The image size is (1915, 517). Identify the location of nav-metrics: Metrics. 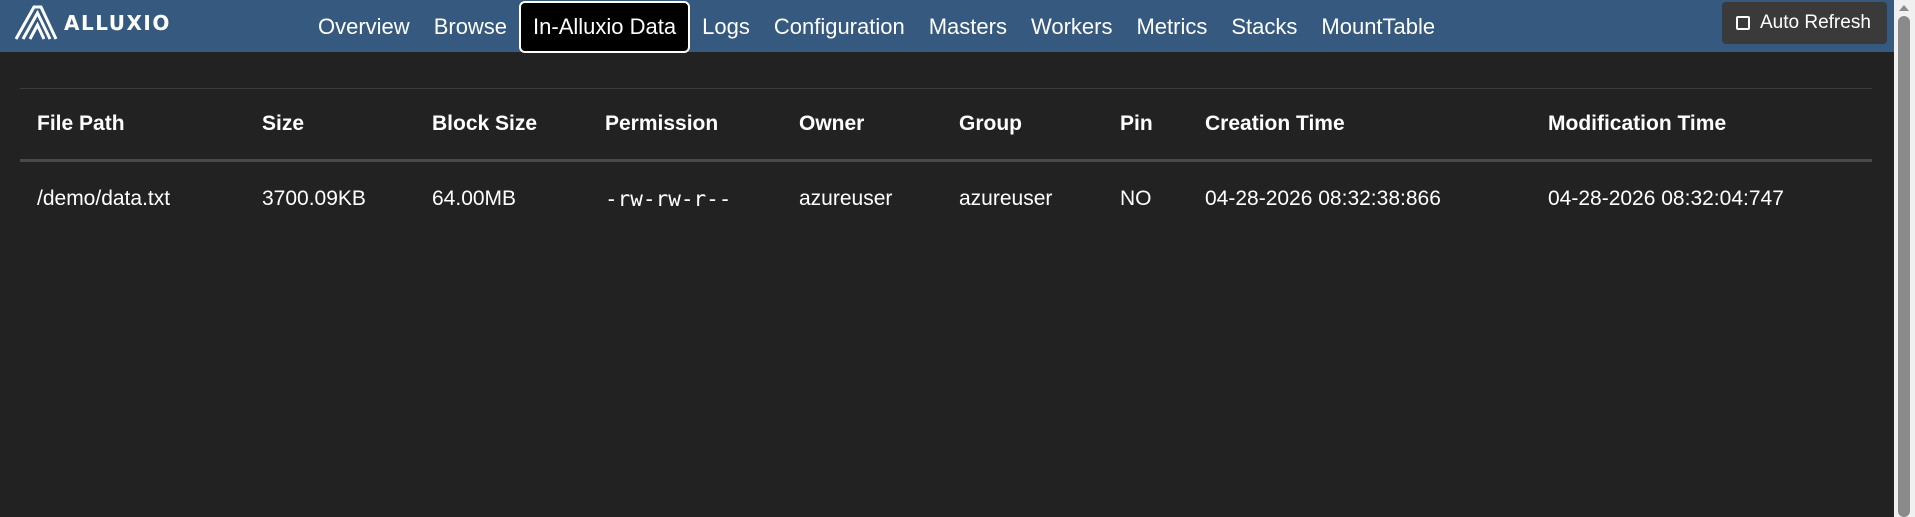
(1171, 27).